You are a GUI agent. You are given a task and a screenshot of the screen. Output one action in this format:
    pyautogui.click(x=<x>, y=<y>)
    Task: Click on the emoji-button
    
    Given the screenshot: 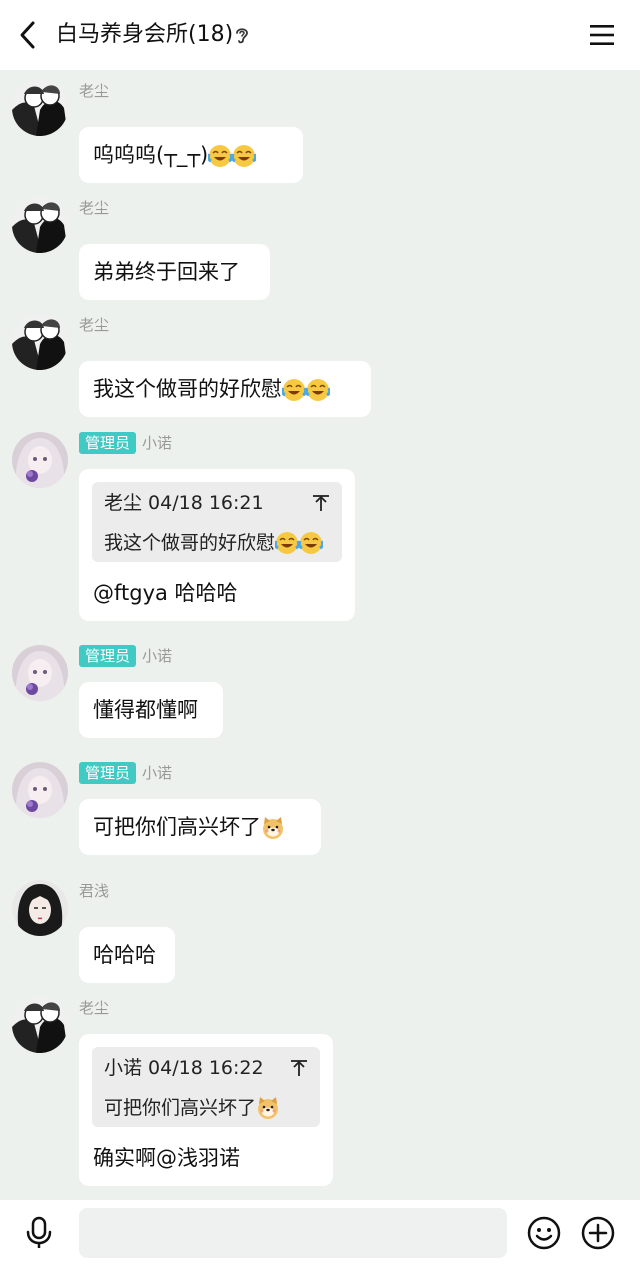 What is the action you would take?
    pyautogui.click(x=544, y=1233)
    